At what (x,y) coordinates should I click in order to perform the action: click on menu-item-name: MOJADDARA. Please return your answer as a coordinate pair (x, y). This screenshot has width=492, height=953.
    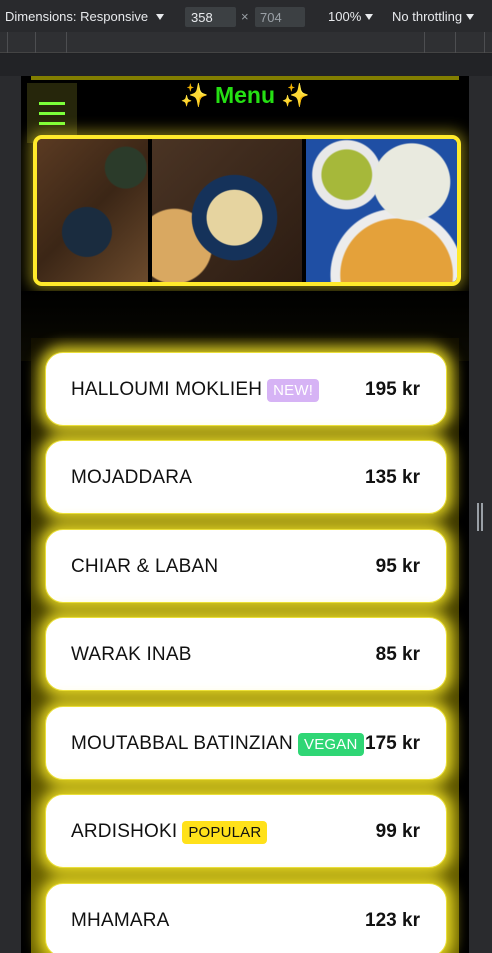
    Looking at the image, I should click on (132, 477).